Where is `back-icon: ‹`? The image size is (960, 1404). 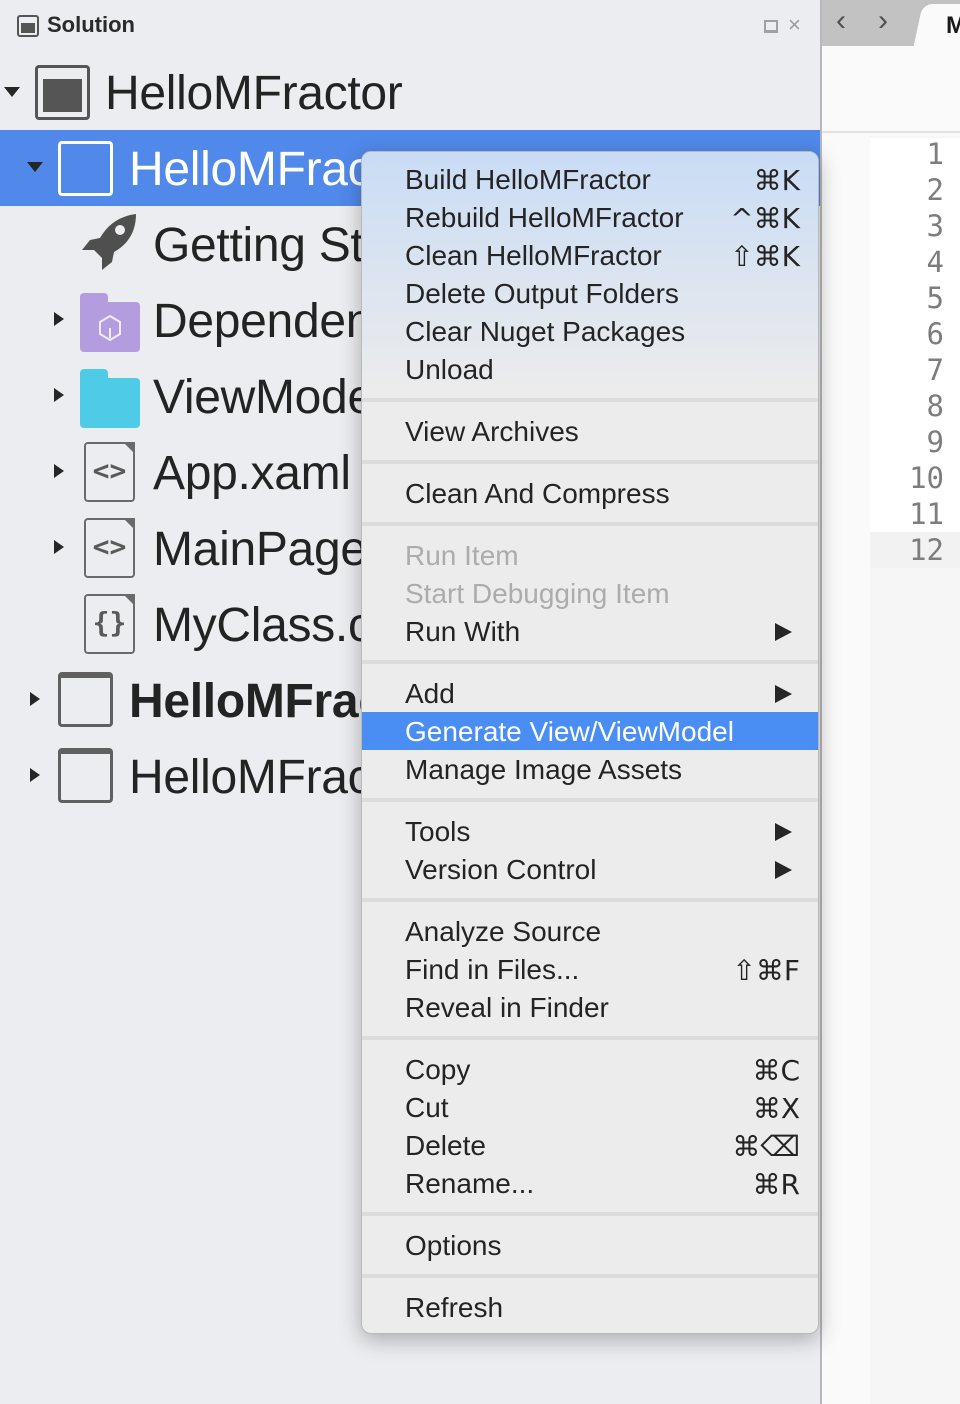 back-icon: ‹ is located at coordinates (841, 21).